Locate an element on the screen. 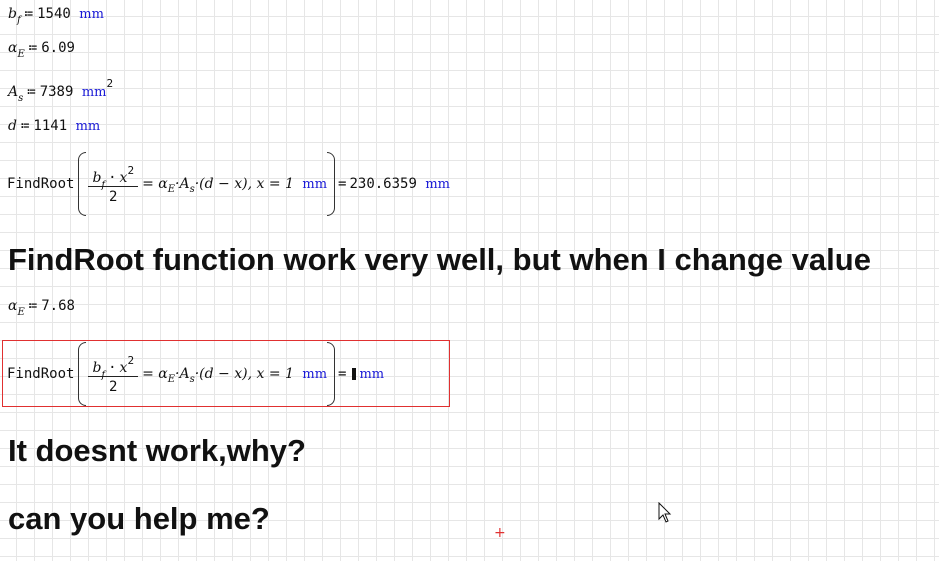  def-alphaE: αE ≔ 6.09 is located at coordinates (41, 50).